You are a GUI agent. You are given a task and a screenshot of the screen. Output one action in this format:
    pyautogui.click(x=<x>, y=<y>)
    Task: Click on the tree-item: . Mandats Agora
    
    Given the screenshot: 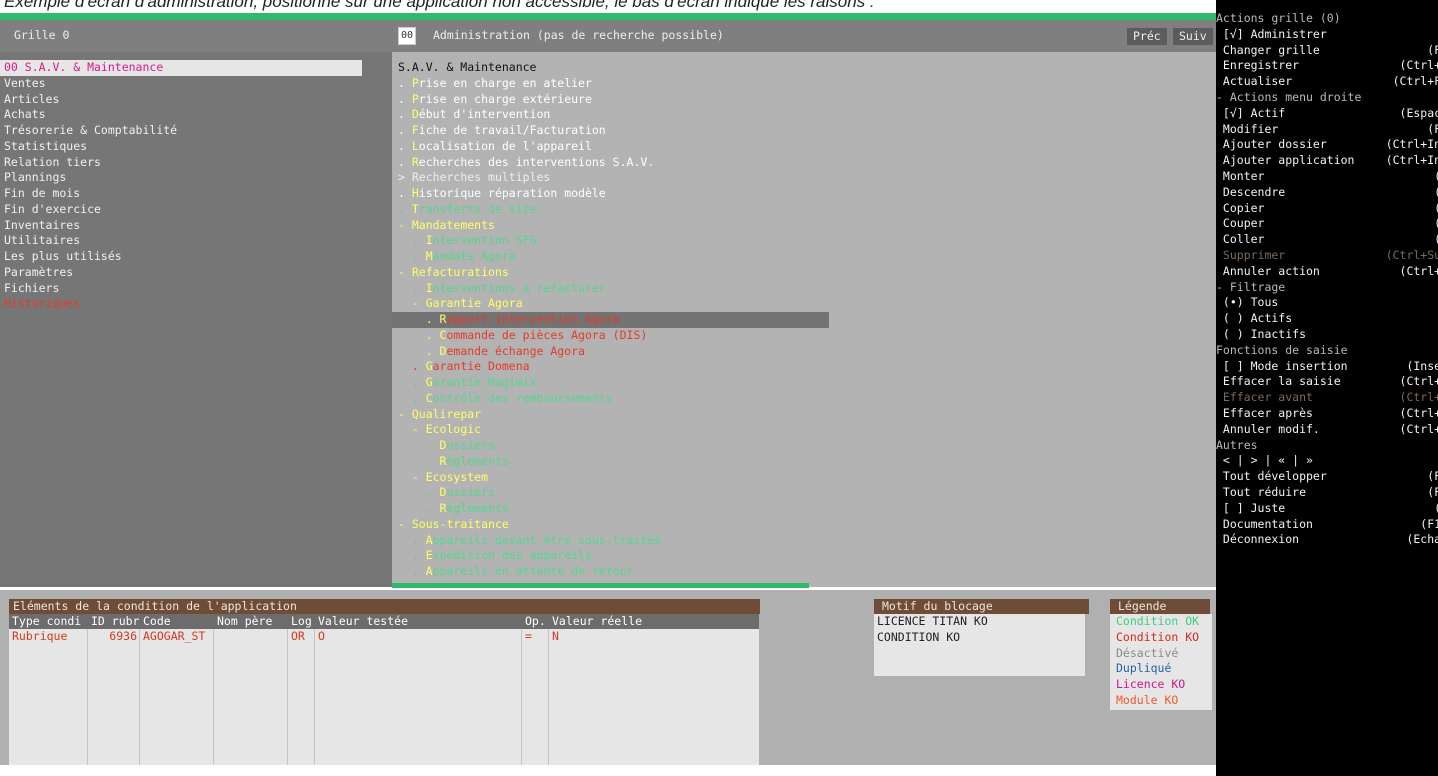 What is the action you would take?
    pyautogui.click(x=804, y=257)
    